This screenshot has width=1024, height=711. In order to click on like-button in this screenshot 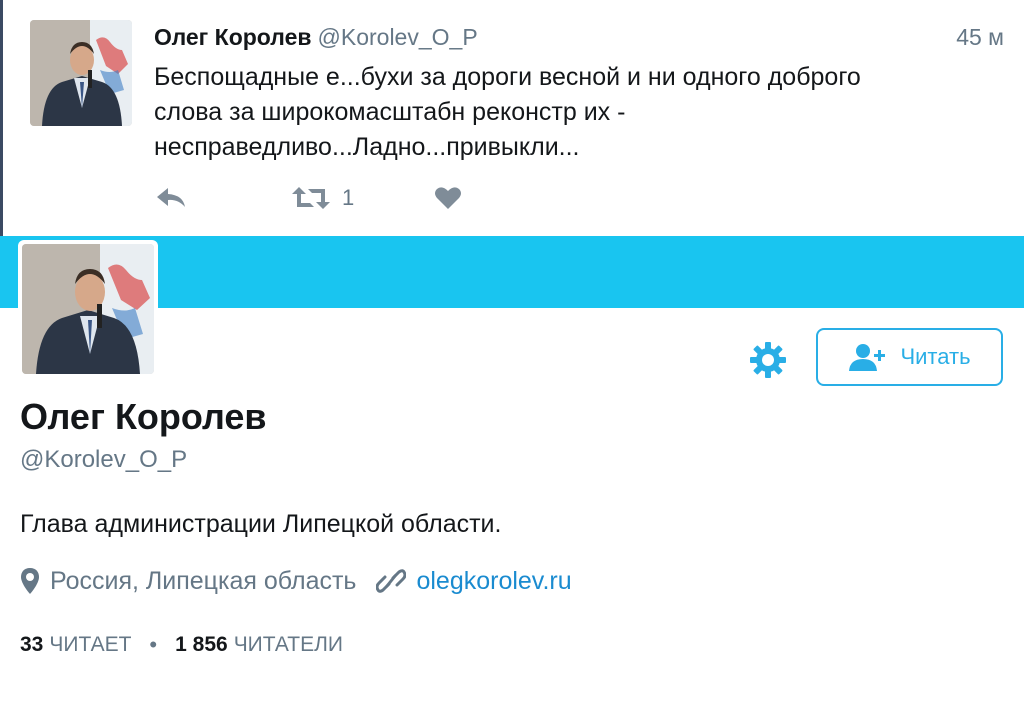, I will do `click(448, 198)`.